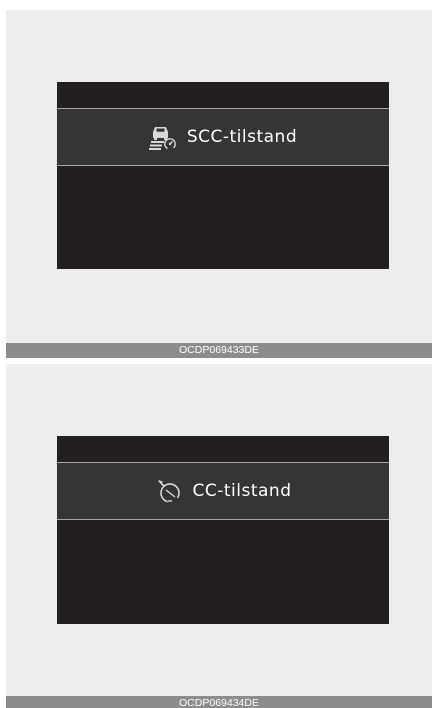 This screenshot has width=432, height=708. Describe the element at coordinates (242, 491) in the screenshot. I see `menu-item-label: CC-tilstand` at that location.